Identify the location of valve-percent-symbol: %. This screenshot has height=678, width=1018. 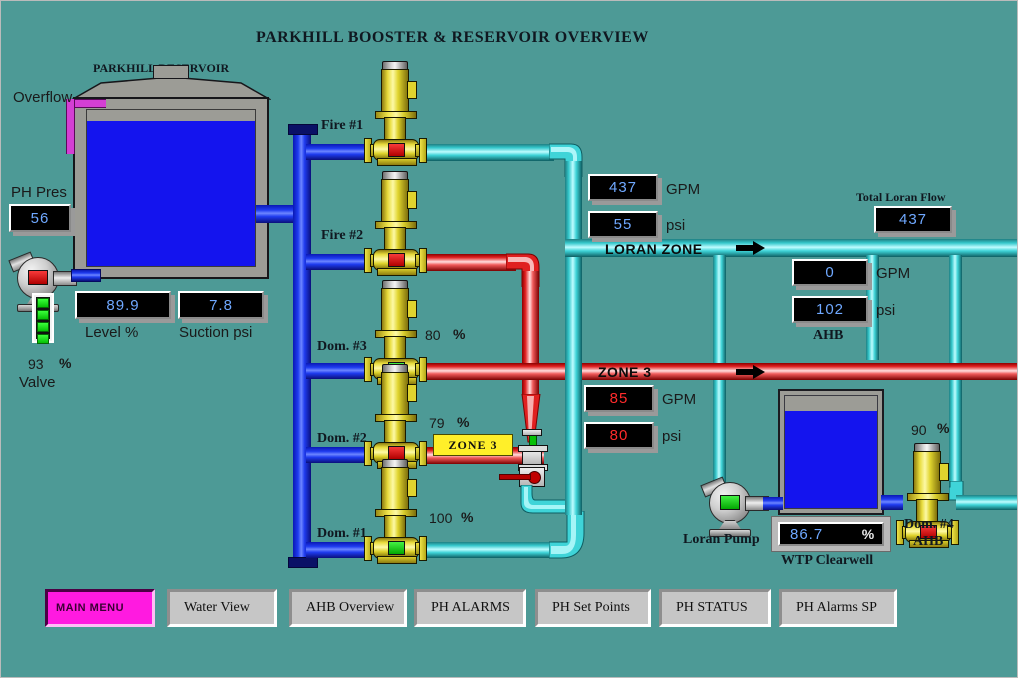
(65, 363).